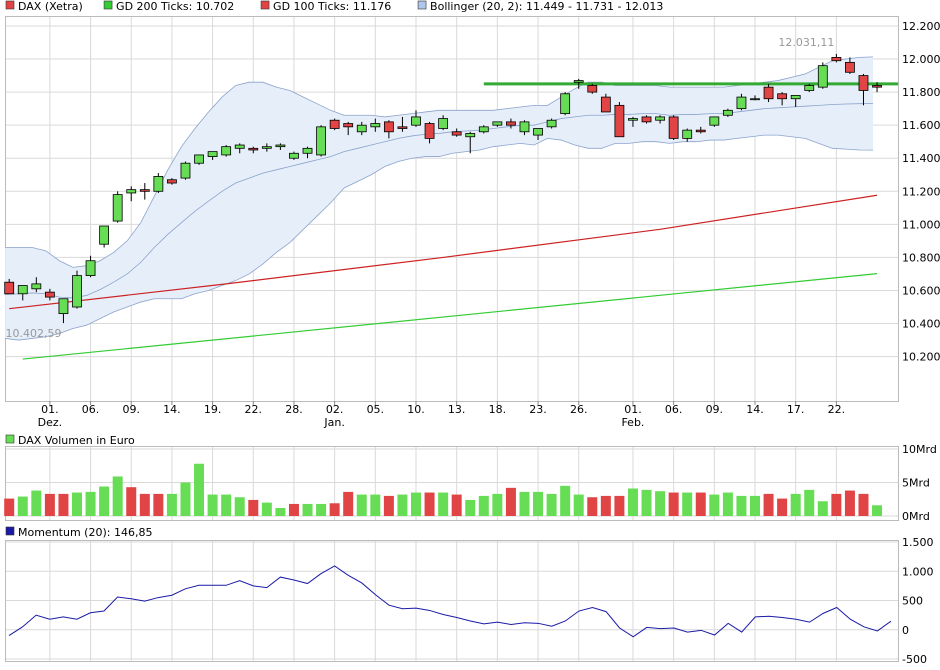  What do you see at coordinates (457, 409) in the screenshot?
I see `x-tick-label: 13.` at bounding box center [457, 409].